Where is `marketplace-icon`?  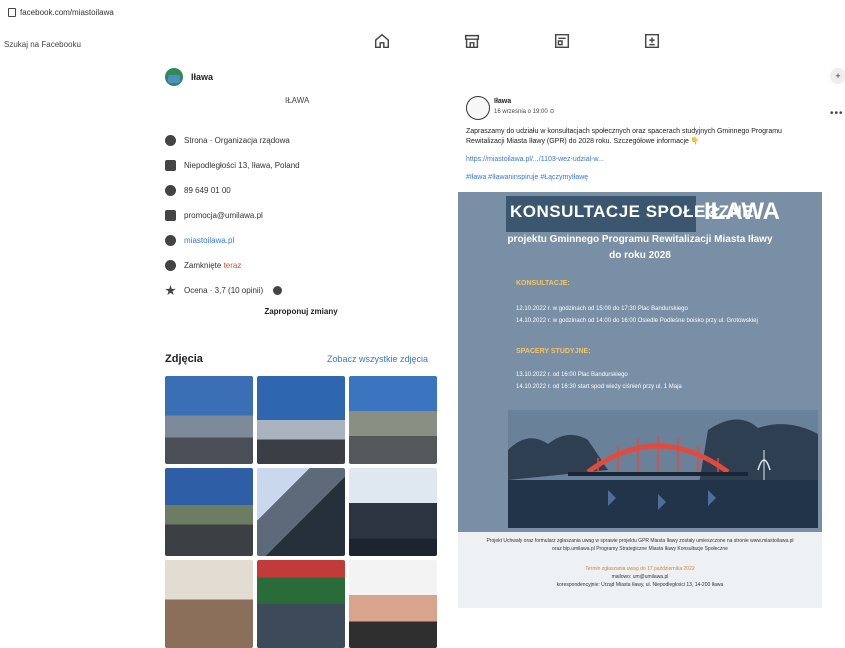 marketplace-icon is located at coordinates (472, 41).